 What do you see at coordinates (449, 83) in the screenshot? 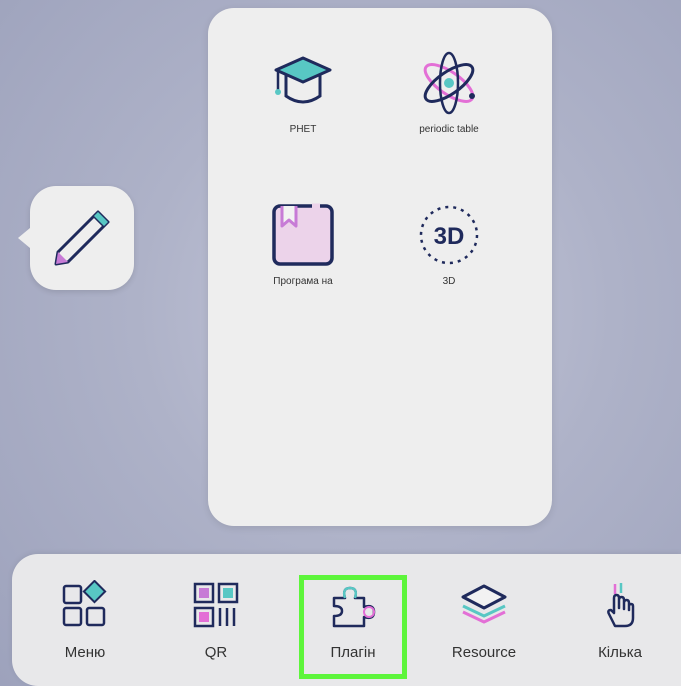
I see `atom-icon` at bounding box center [449, 83].